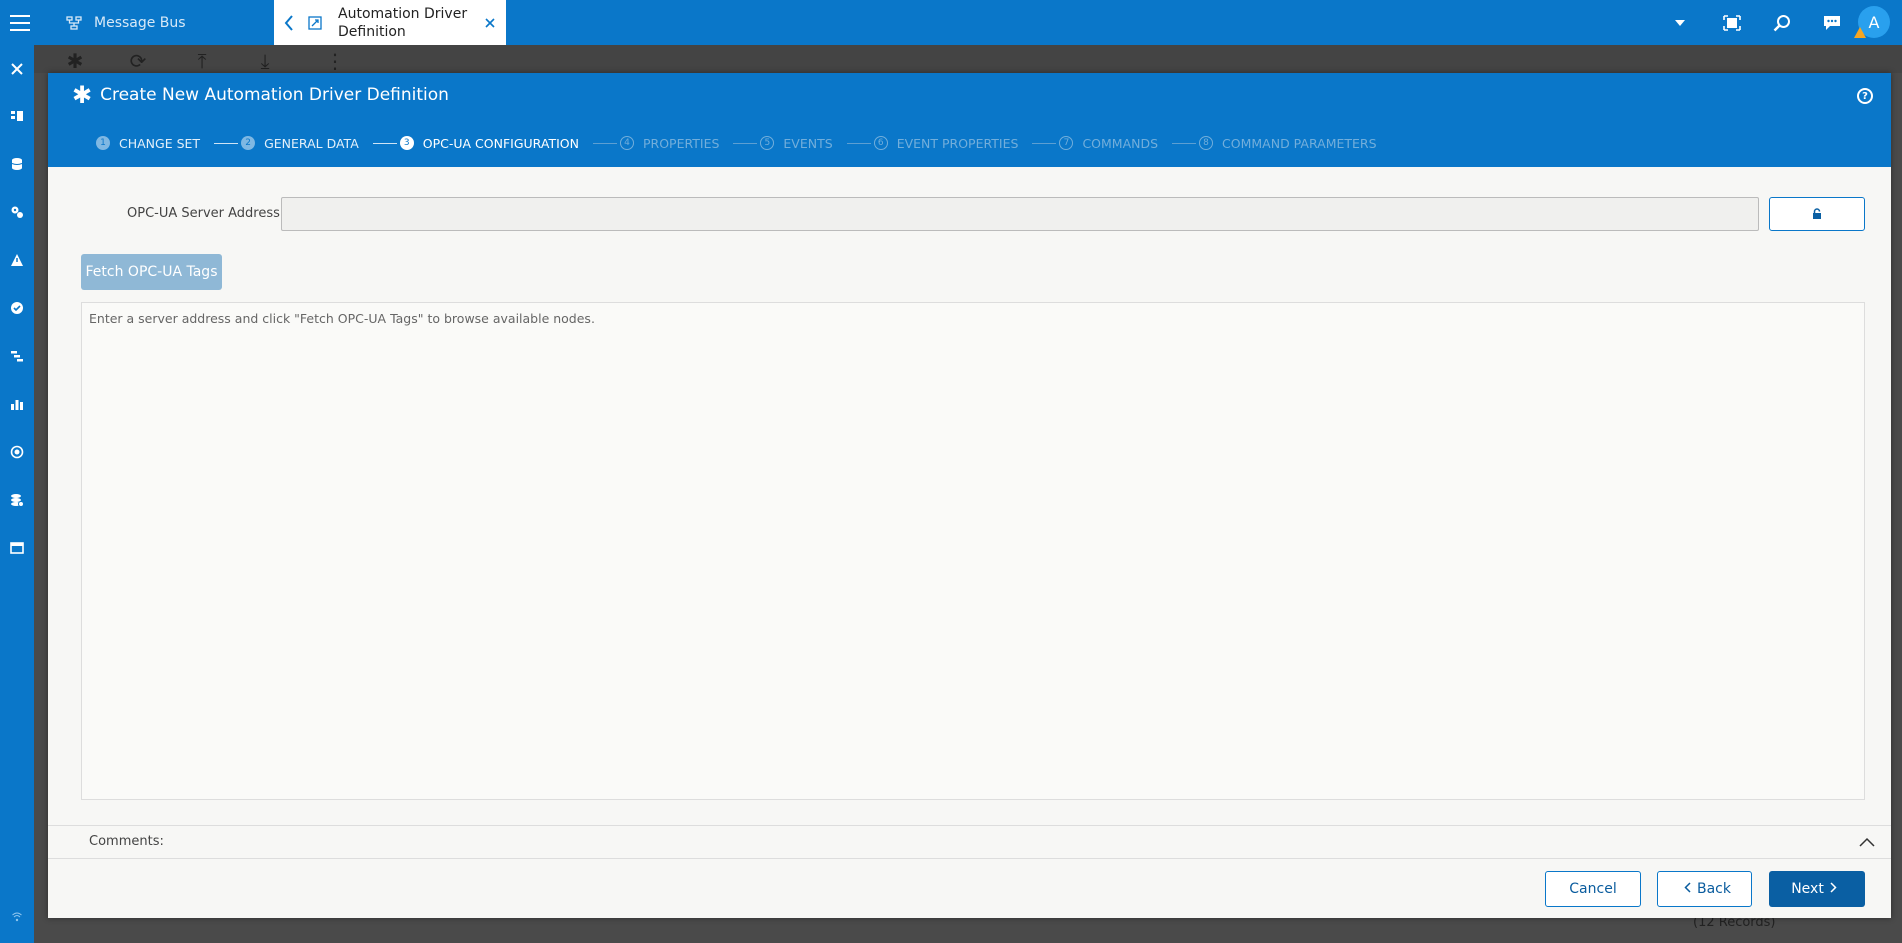 This screenshot has height=943, width=1902. Describe the element at coordinates (315, 22) in the screenshot. I see `driver-icon` at that location.